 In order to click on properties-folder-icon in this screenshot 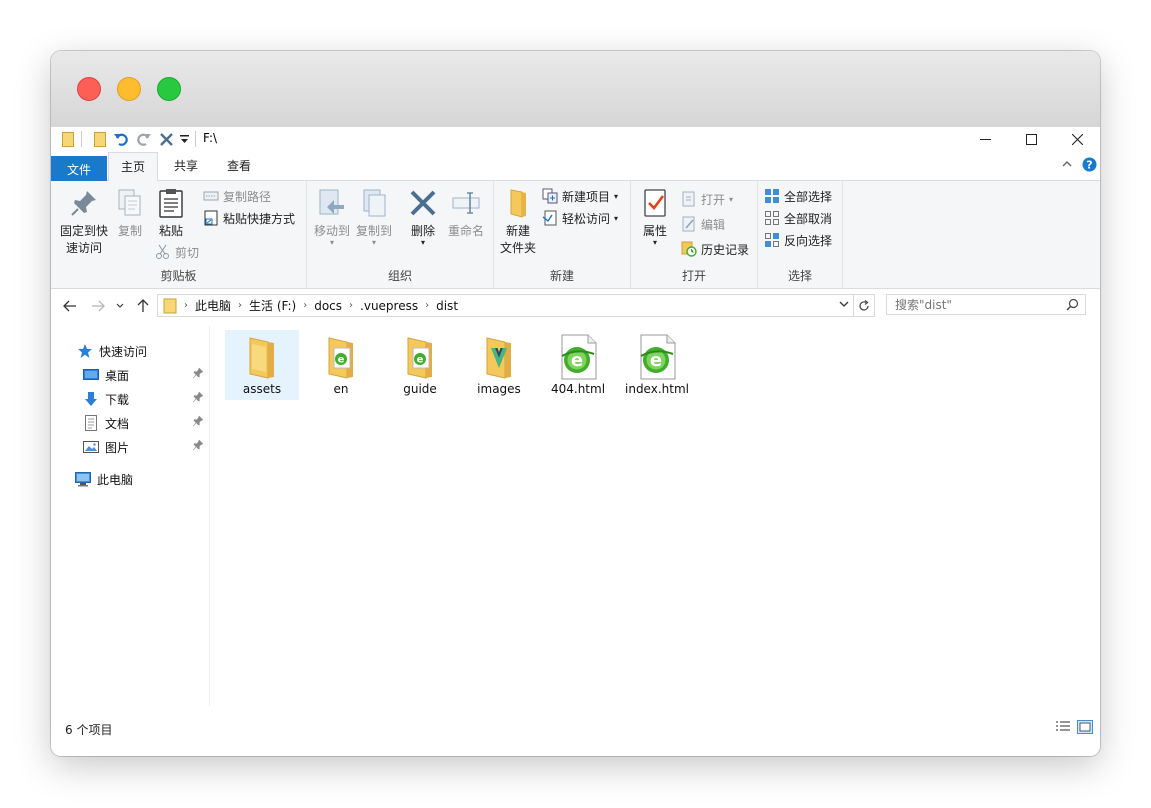, I will do `click(100, 139)`.